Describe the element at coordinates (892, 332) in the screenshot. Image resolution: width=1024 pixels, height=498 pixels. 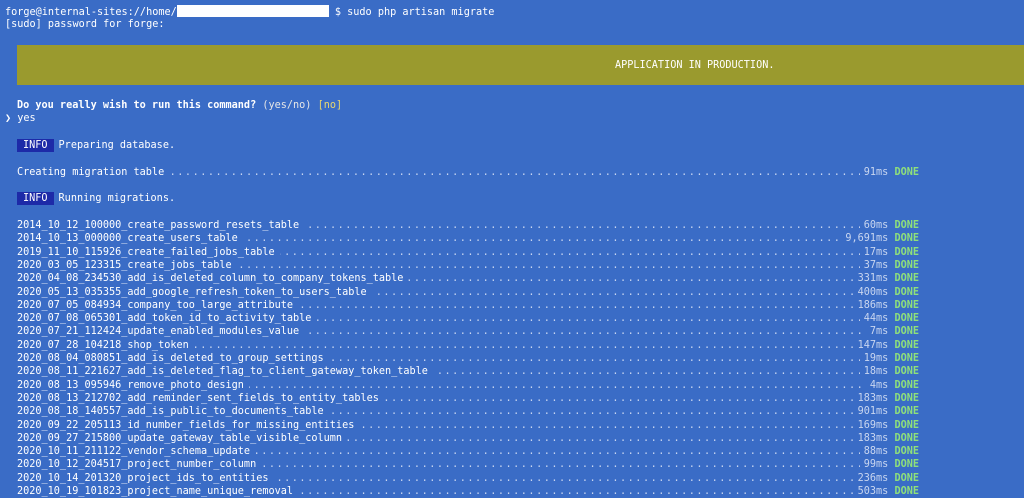
I see `row-tail: 7ms DONE` at that location.